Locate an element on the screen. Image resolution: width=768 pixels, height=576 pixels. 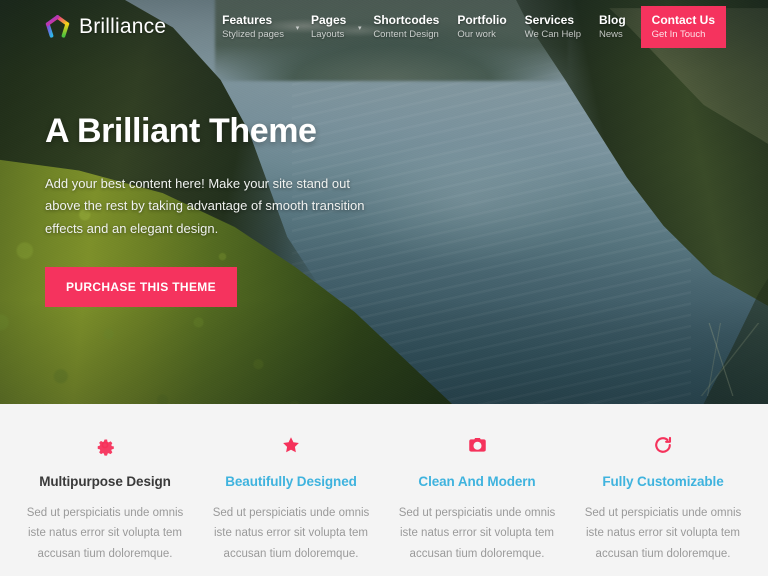
nav-item-title: Shortcodes is located at coordinates (406, 20).